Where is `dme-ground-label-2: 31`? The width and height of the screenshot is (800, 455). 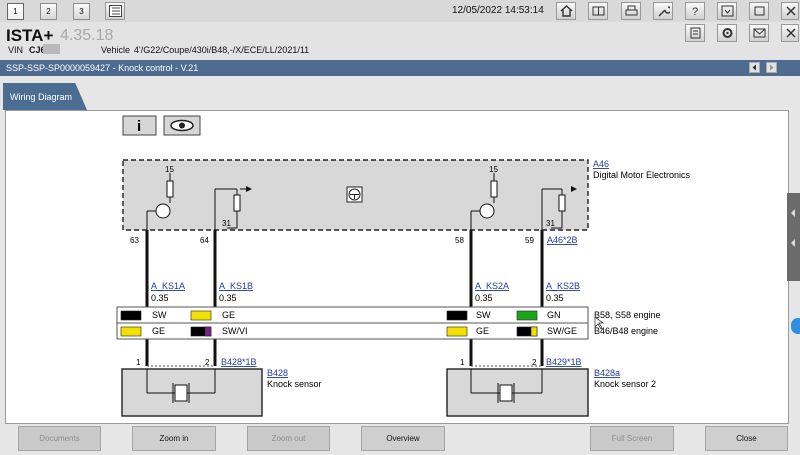
dme-ground-label-2: 31 is located at coordinates (550, 223).